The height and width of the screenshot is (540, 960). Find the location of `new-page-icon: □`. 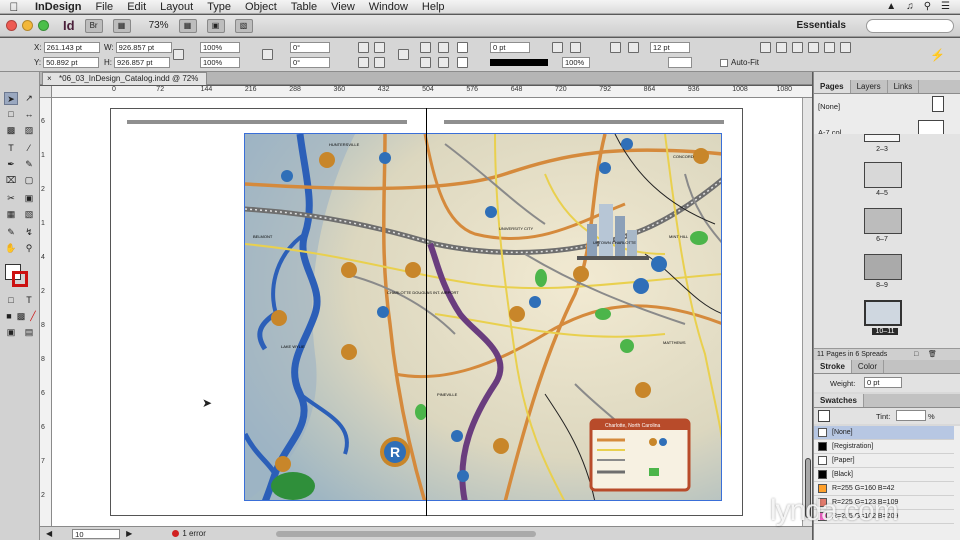

new-page-icon: □ is located at coordinates (916, 354).